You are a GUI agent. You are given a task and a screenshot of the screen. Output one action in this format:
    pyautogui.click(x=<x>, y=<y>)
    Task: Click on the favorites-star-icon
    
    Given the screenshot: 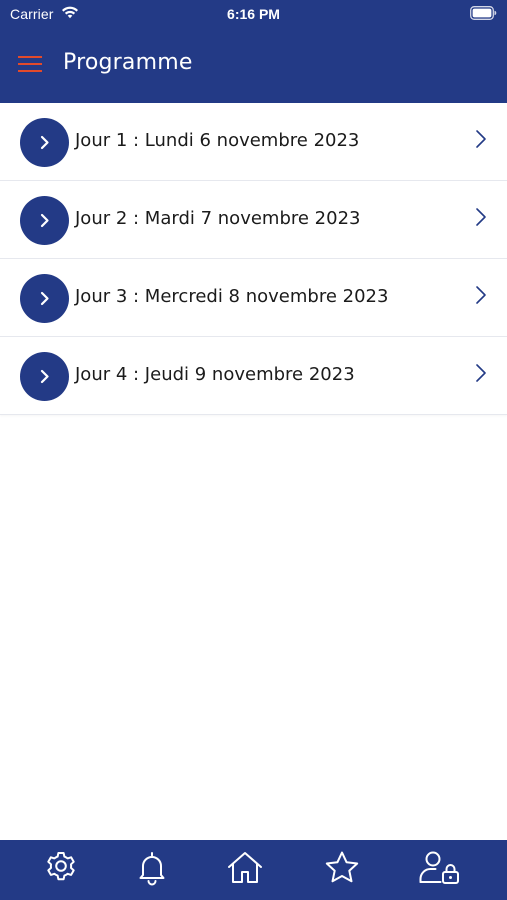 What is the action you would take?
    pyautogui.click(x=342, y=867)
    